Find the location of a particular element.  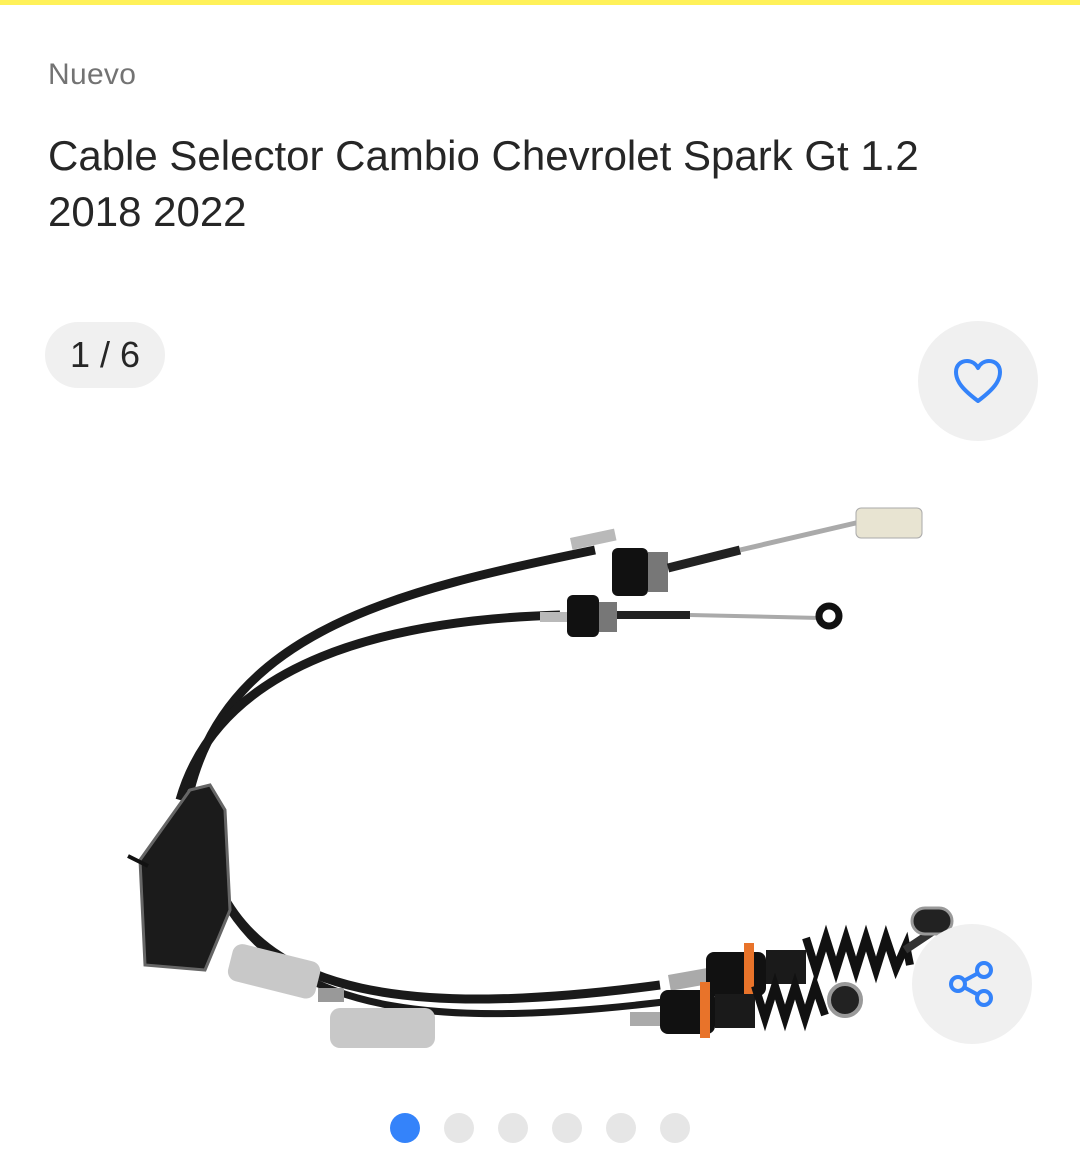

item-condition: Nuevo is located at coordinates (92, 74).